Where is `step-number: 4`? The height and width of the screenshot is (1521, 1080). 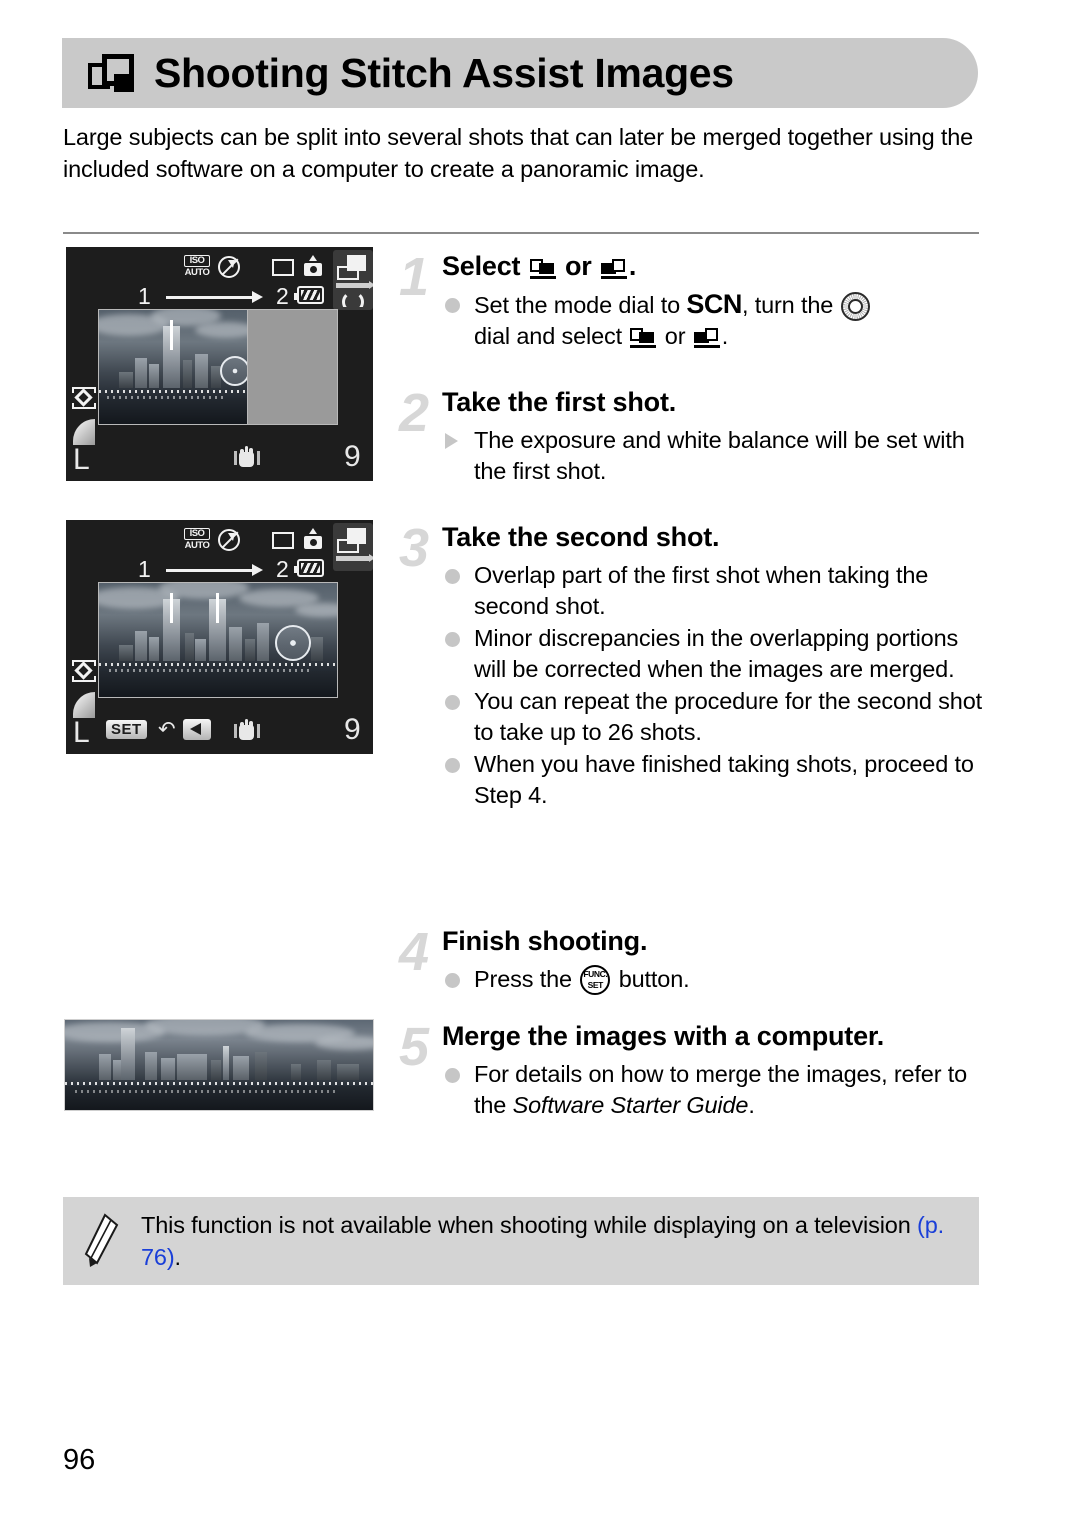
step-number: 4 is located at coordinates (414, 952).